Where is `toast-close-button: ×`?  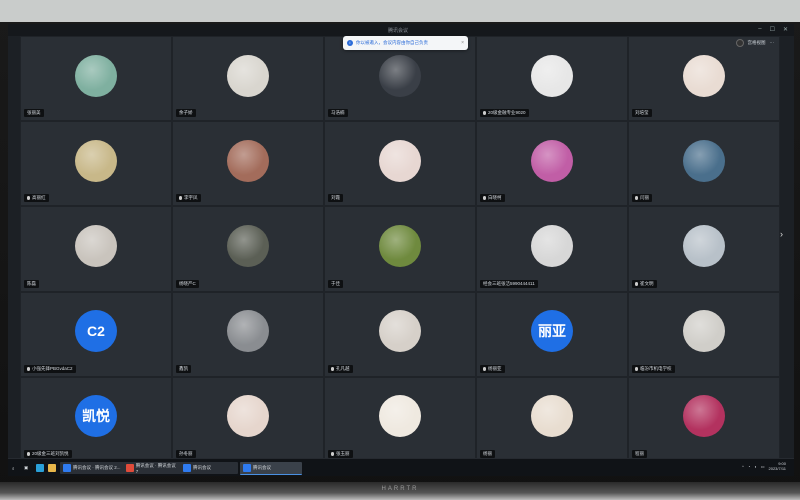 toast-close-button: × is located at coordinates (462, 43).